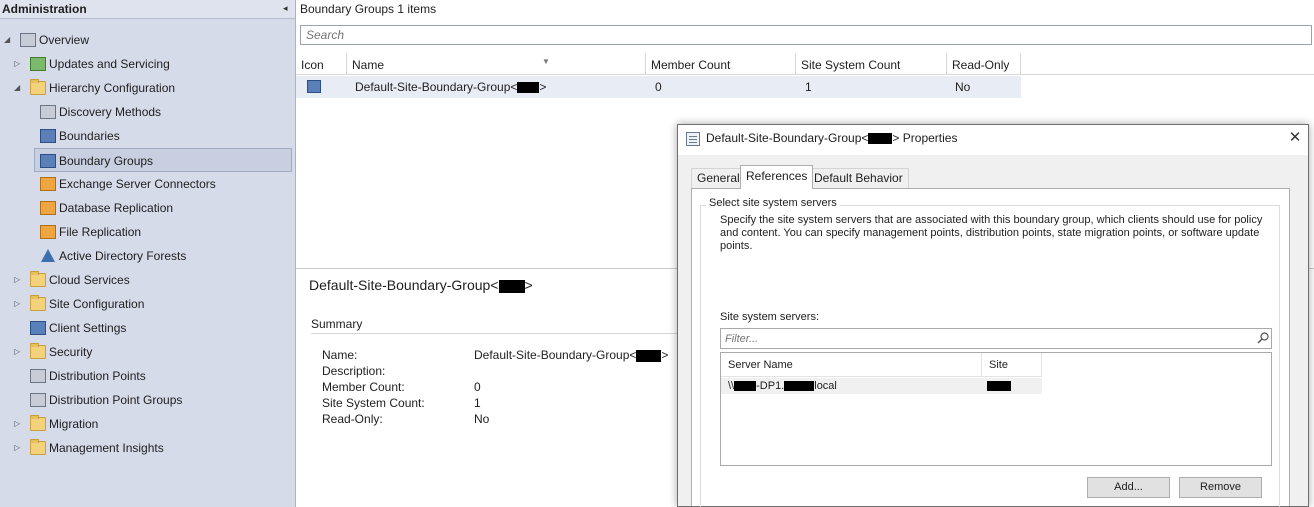 This screenshot has height=507, width=1314. Describe the element at coordinates (120, 256) in the screenshot. I see `tree-item-active-directory-forests: Active Directory Forests` at that location.